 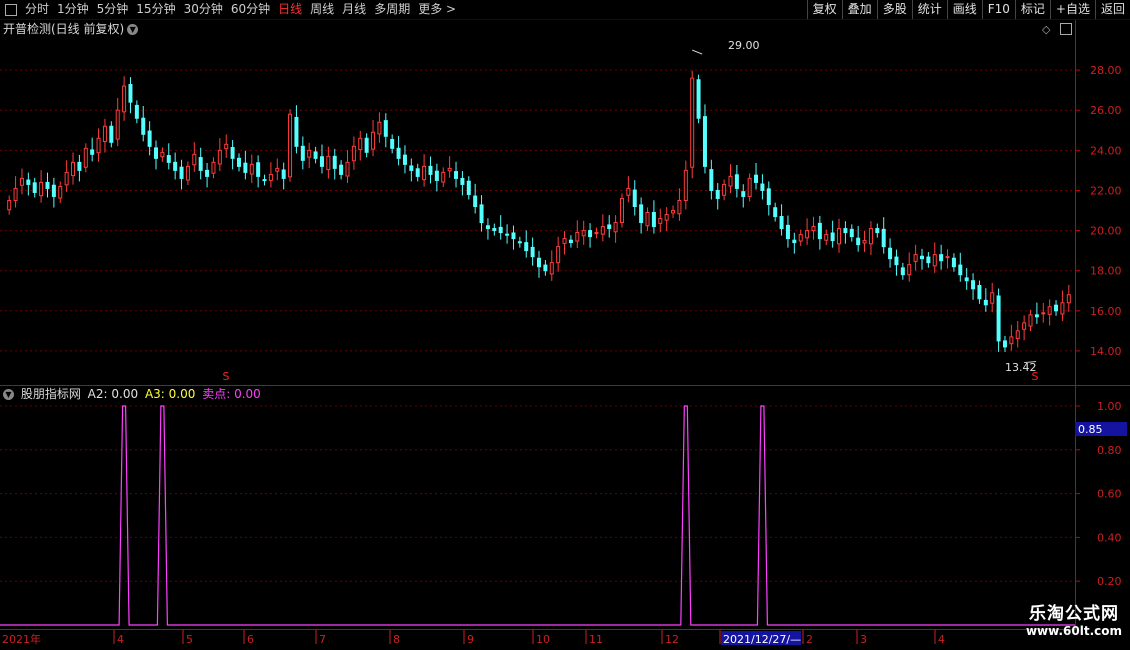 I want to click on time-tick-label: 5, so click(x=189, y=639).